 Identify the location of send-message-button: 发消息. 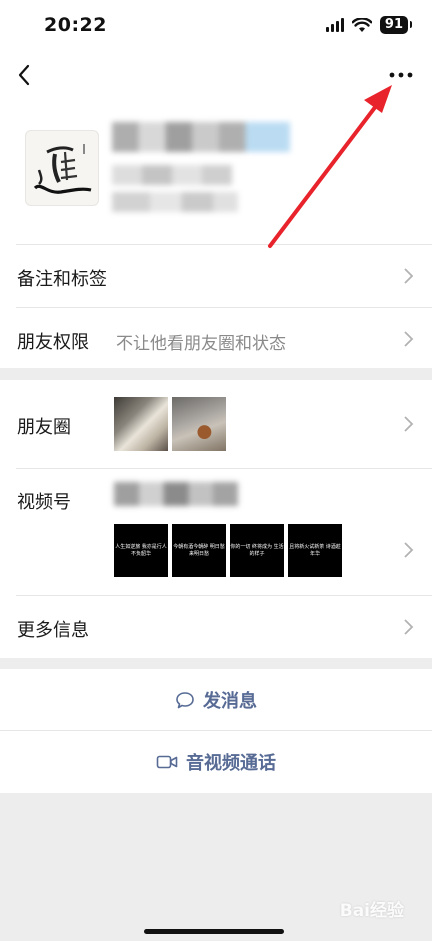
(216, 700).